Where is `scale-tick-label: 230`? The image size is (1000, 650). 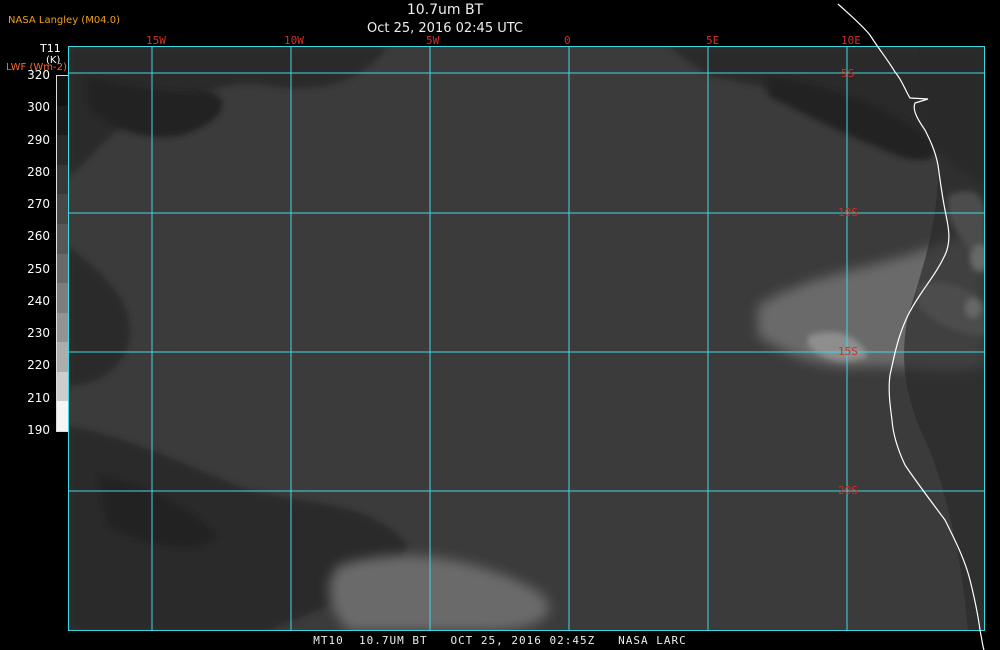
scale-tick-label: 230 is located at coordinates (38, 333).